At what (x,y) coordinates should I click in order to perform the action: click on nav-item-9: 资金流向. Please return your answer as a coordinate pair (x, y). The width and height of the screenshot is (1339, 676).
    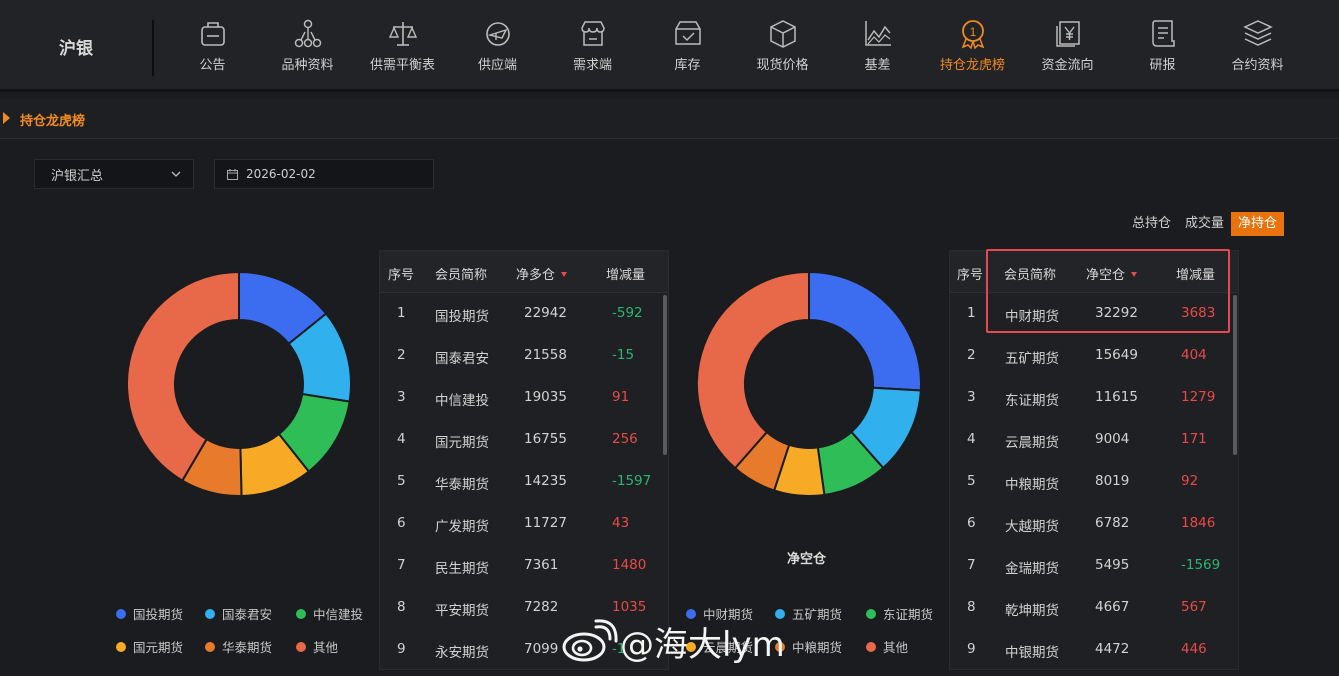
    Looking at the image, I should click on (1067, 46).